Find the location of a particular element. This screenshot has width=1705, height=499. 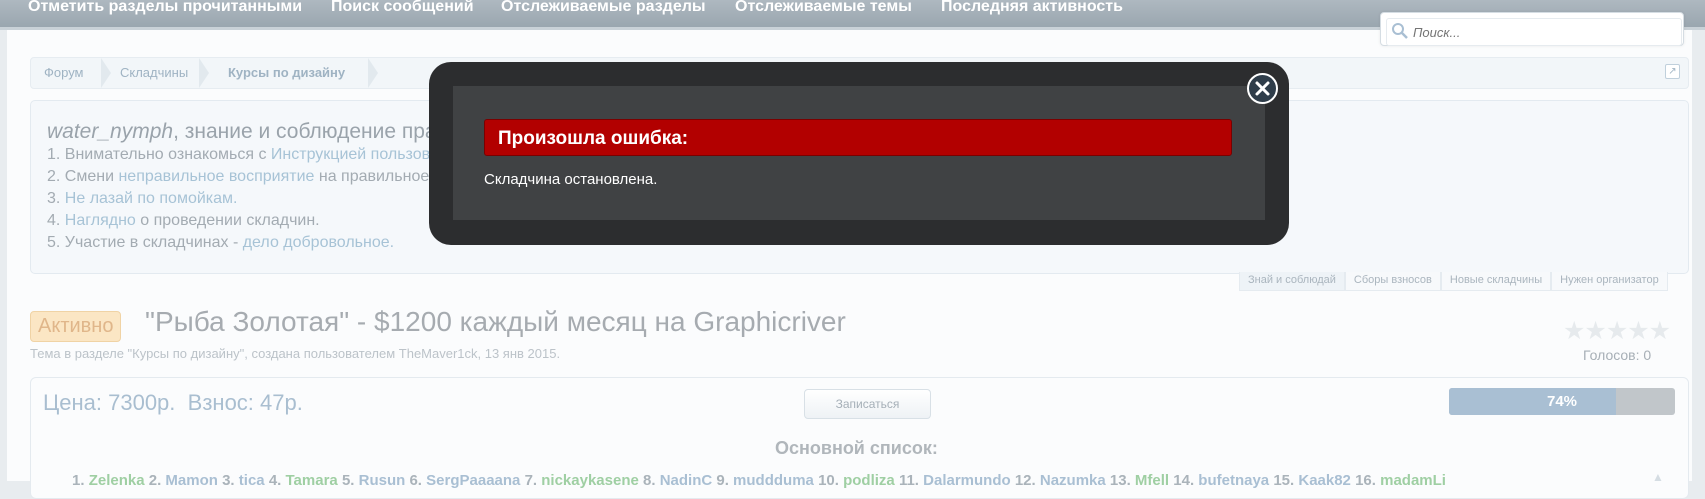

notice-username: water_nymph is located at coordinates (110, 131).